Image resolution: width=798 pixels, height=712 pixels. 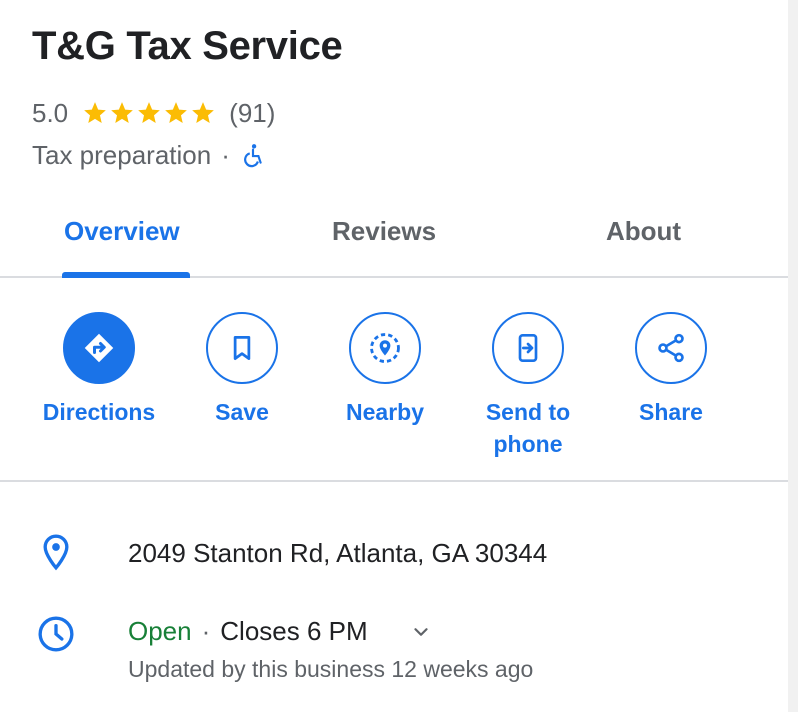 I want to click on save-label: Save, so click(x=242, y=412).